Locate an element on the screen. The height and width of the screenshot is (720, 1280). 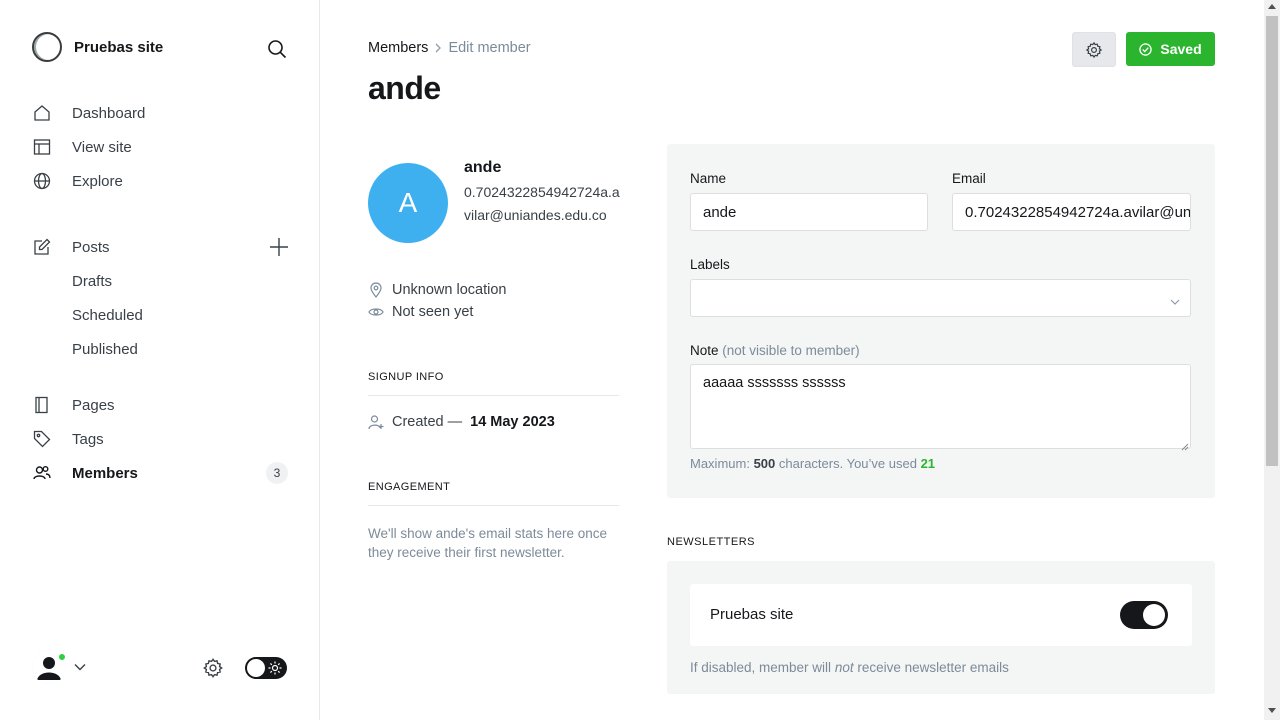
sidebar-item-tags: Tags is located at coordinates (162, 439).